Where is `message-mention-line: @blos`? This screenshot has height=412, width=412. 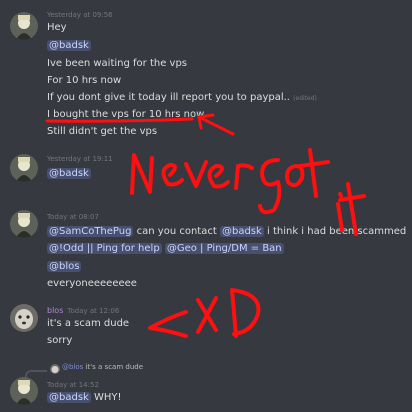
message-mention-line: @blos is located at coordinates (64, 267).